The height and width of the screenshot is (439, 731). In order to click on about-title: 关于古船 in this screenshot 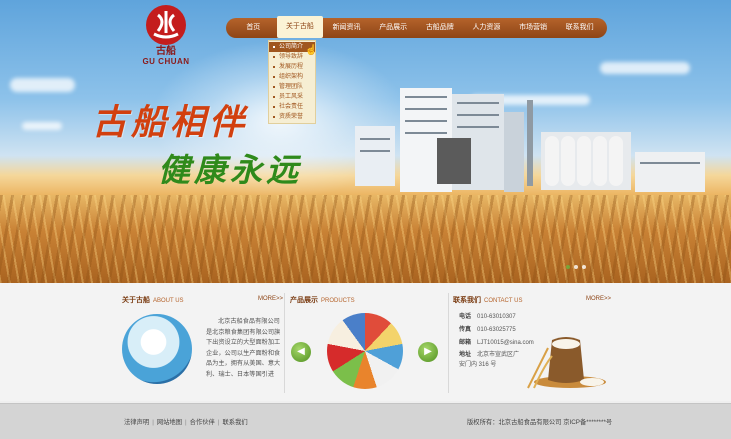, I will do `click(136, 300)`.